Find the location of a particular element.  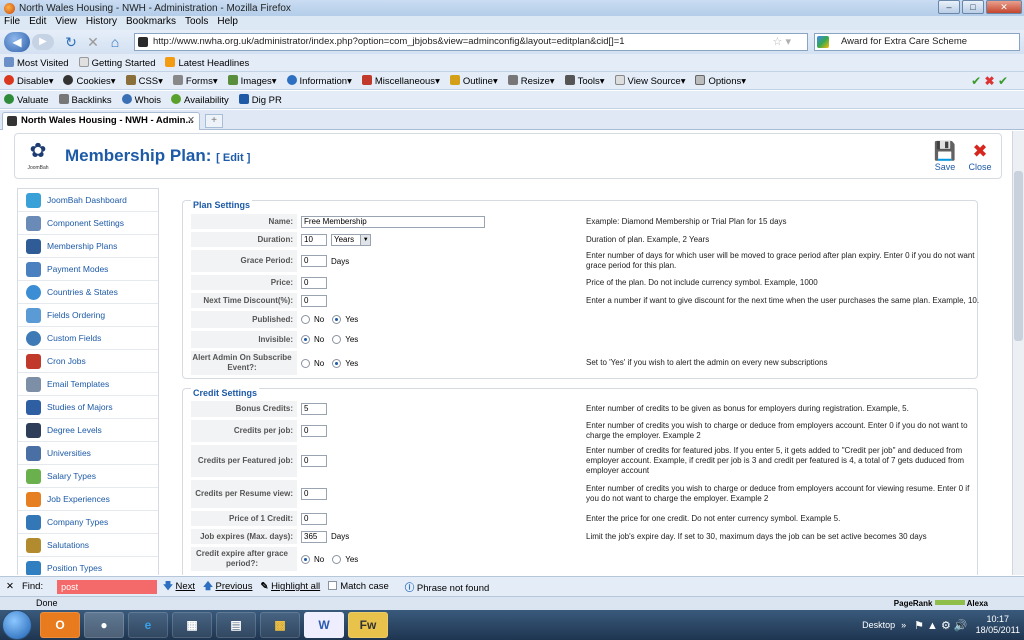

webdev-disable: Disable▾ is located at coordinates (28, 80).